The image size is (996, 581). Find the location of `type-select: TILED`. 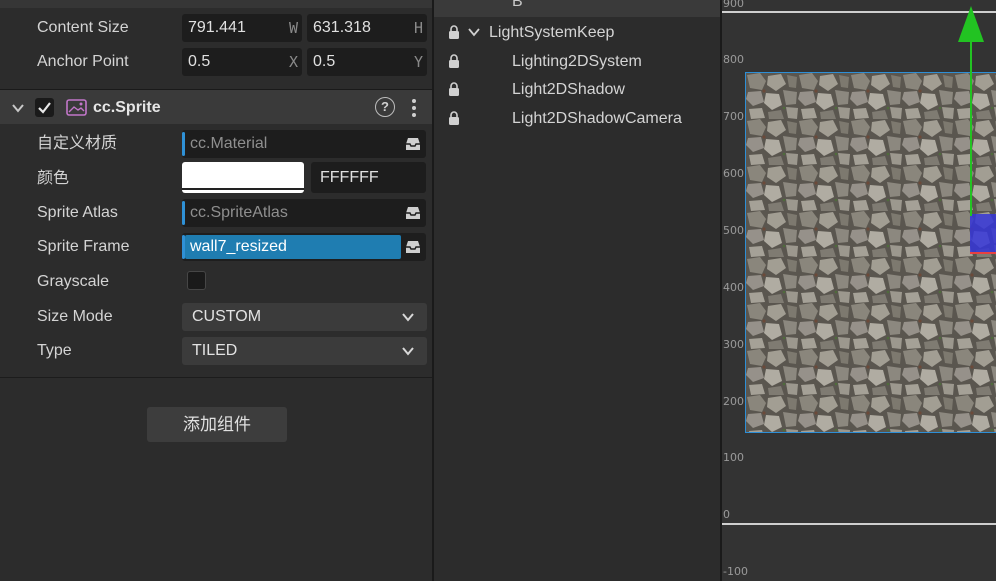

type-select: TILED is located at coordinates (304, 351).